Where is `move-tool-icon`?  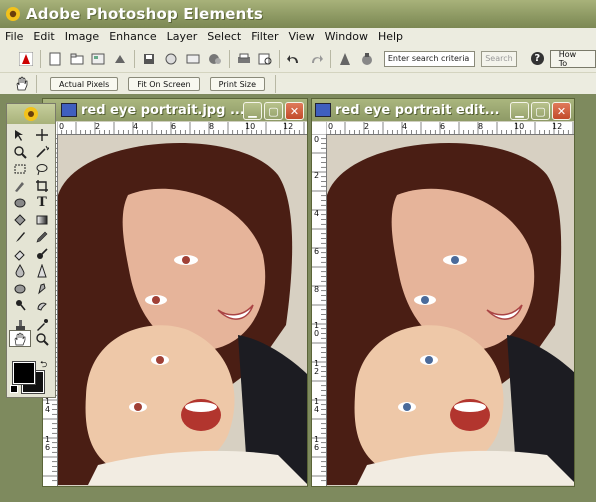 move-tool-icon is located at coordinates (20, 134).